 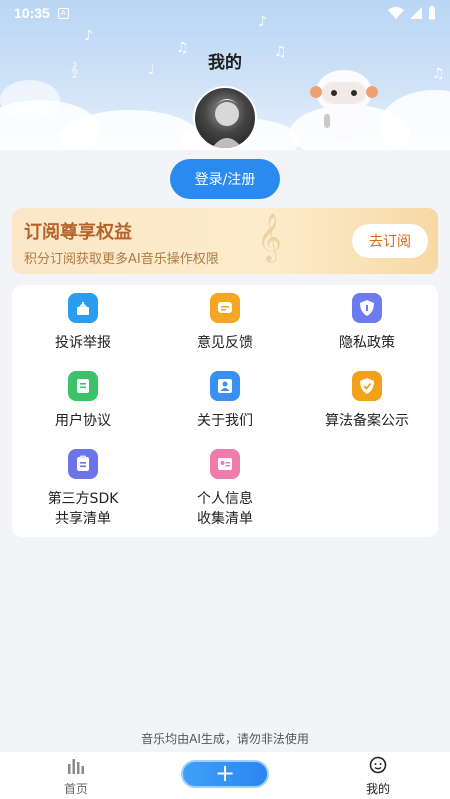 I want to click on tab-mine: 我的, so click(x=378, y=776).